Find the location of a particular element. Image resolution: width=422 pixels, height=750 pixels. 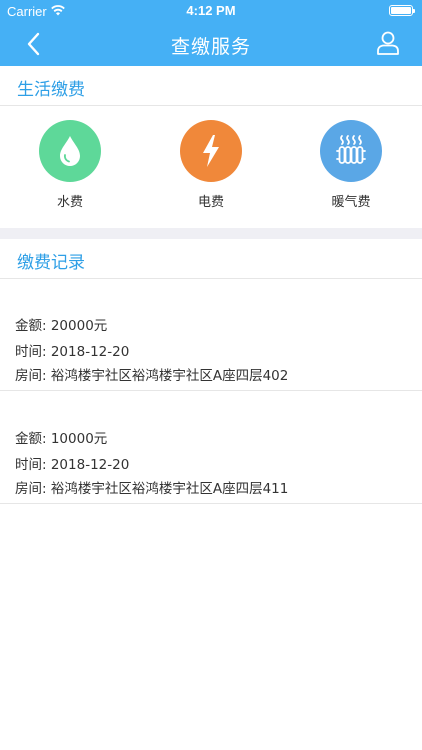

status-bar: Carrier 4:12 PM is located at coordinates (211, 11).